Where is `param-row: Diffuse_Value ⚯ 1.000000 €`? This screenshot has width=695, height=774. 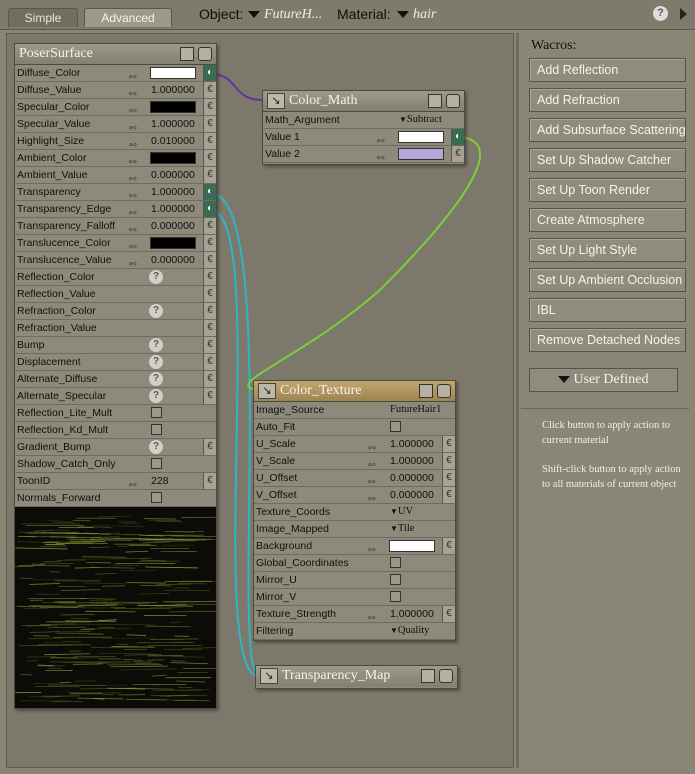
param-row: Diffuse_Value ⚯ 1.000000 € is located at coordinates (115, 90).